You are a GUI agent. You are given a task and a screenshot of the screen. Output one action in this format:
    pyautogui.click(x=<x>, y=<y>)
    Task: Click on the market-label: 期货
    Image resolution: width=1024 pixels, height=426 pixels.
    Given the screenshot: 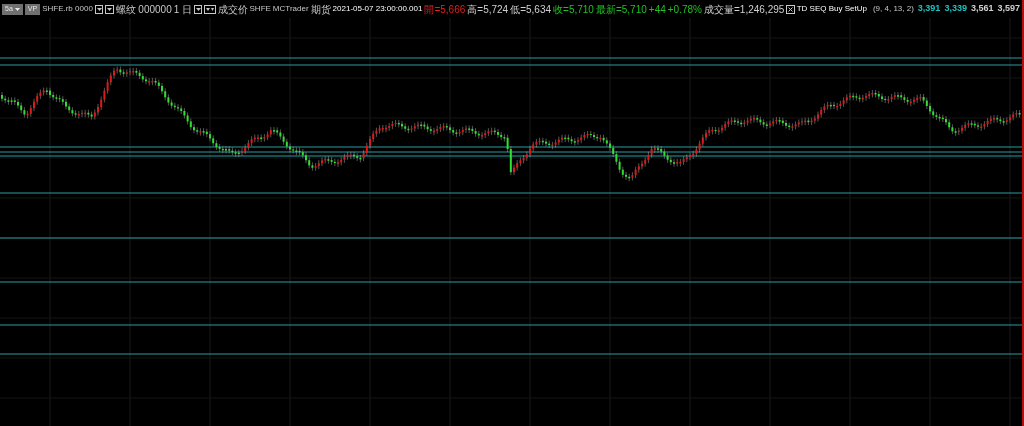 What is the action you would take?
    pyautogui.click(x=320, y=9)
    